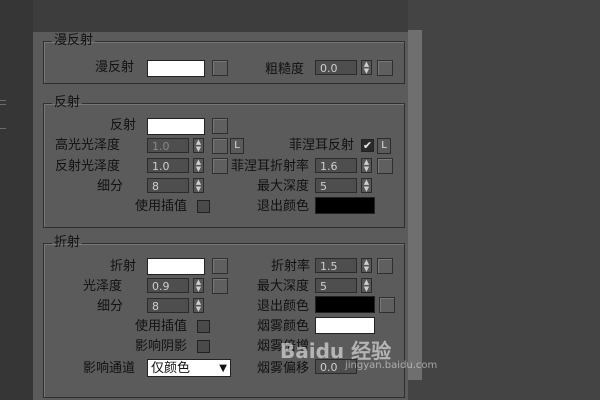 Image resolution: width=600 pixels, height=400 pixels. What do you see at coordinates (168, 305) in the screenshot?
I see `refr-subdivs-input: 8` at bounding box center [168, 305].